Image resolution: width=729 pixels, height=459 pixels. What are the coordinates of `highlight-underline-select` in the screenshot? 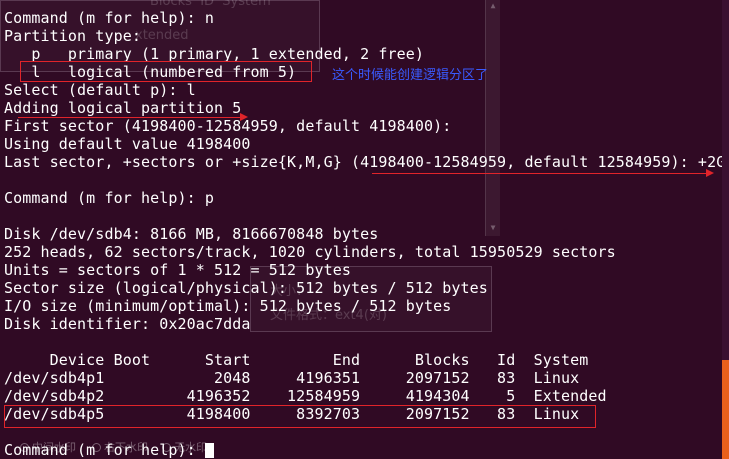 It's located at (129, 117).